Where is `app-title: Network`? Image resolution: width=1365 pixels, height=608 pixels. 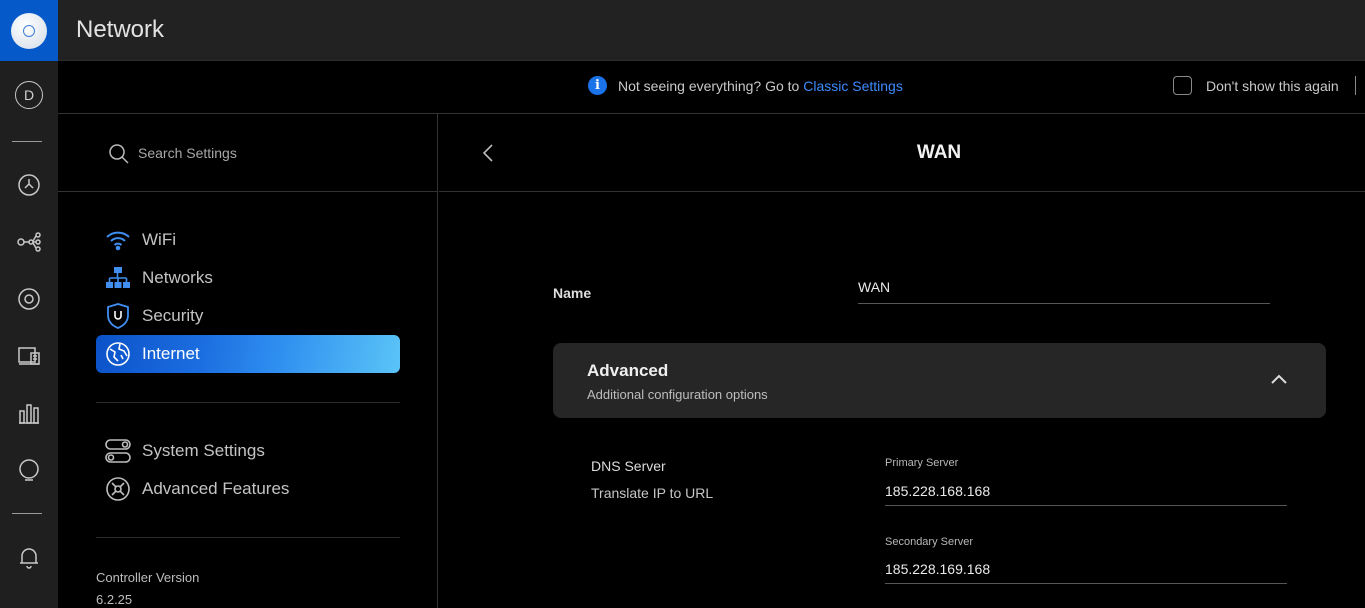
app-title: Network is located at coordinates (120, 29).